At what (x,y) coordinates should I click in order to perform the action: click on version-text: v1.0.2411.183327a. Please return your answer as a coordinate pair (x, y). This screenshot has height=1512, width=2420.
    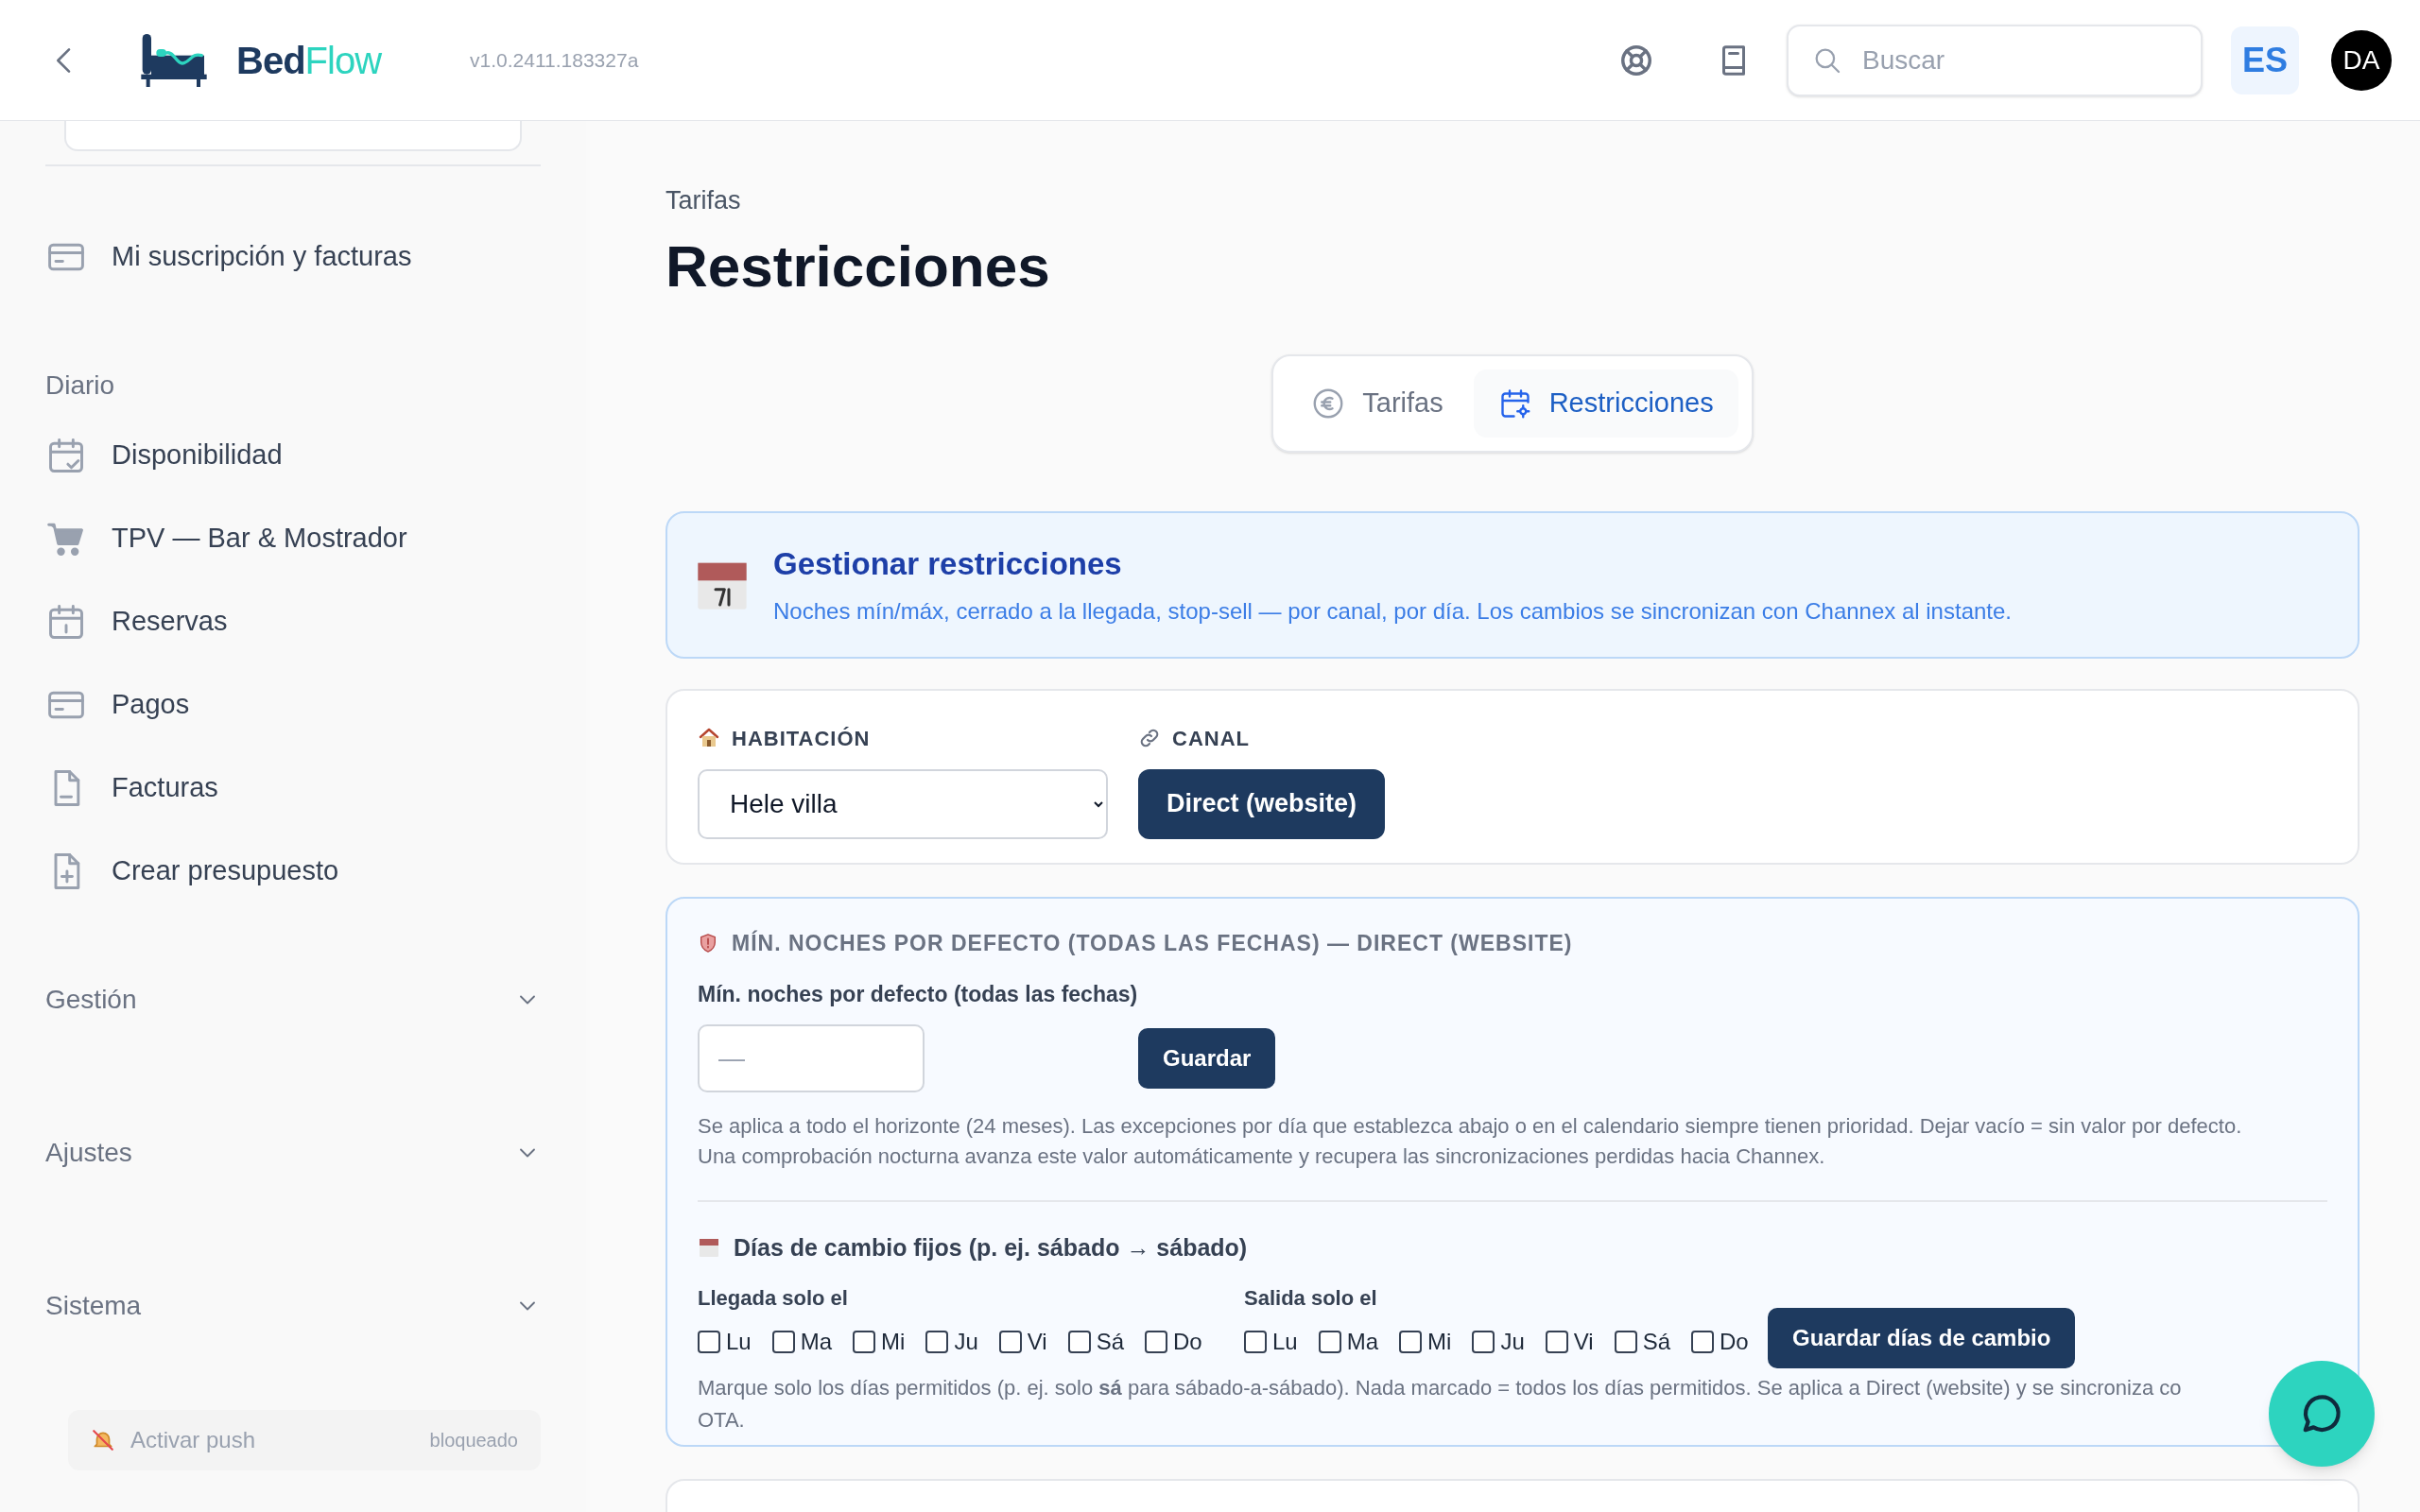
    Looking at the image, I should click on (554, 60).